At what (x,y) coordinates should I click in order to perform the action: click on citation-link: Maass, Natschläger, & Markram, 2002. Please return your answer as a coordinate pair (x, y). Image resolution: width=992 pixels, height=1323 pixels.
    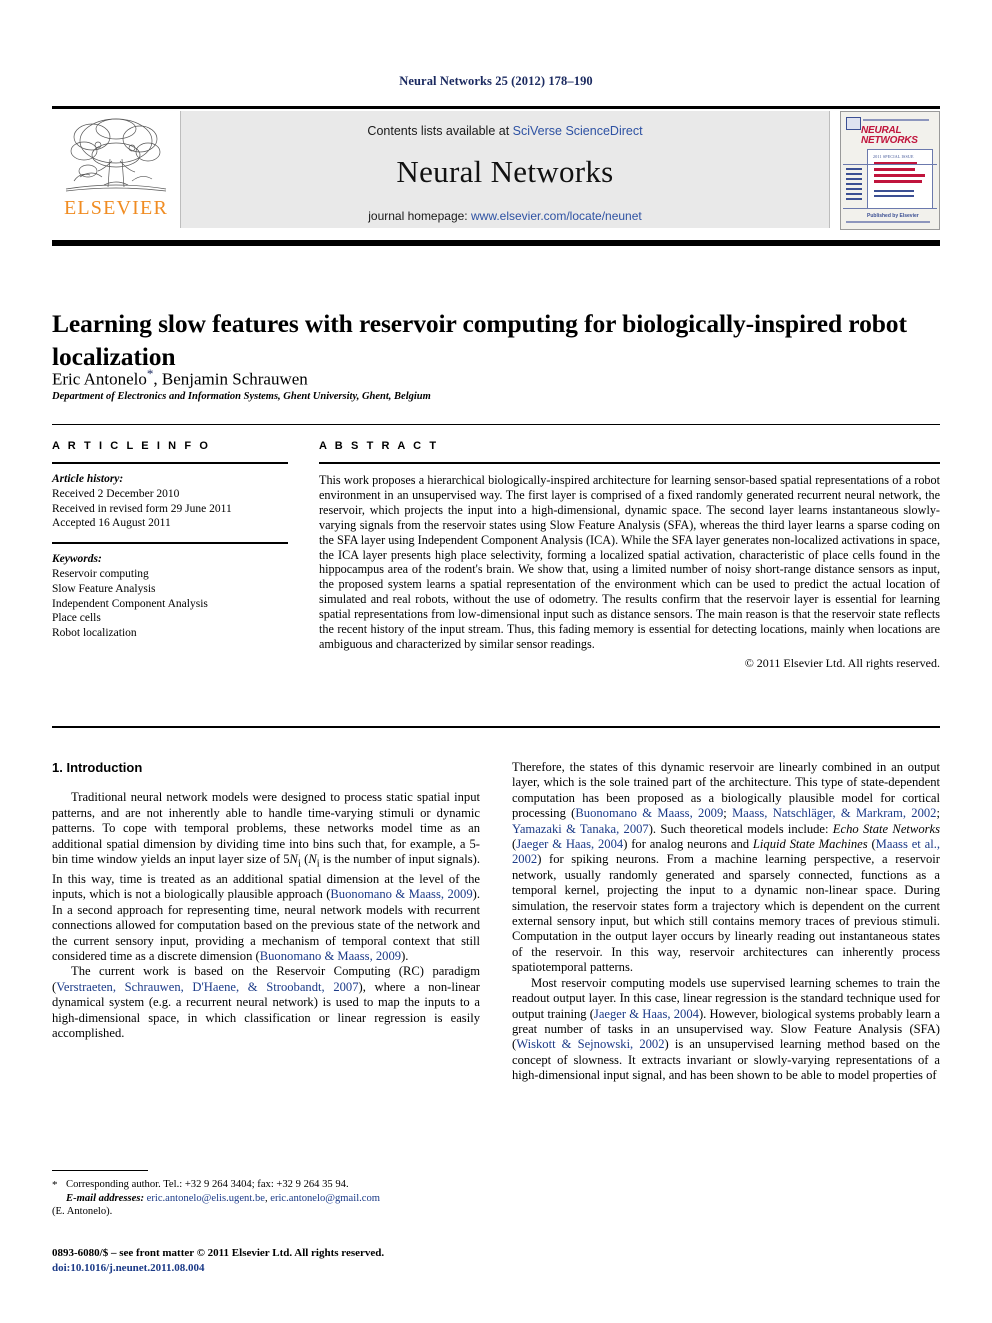
    Looking at the image, I should click on (834, 813).